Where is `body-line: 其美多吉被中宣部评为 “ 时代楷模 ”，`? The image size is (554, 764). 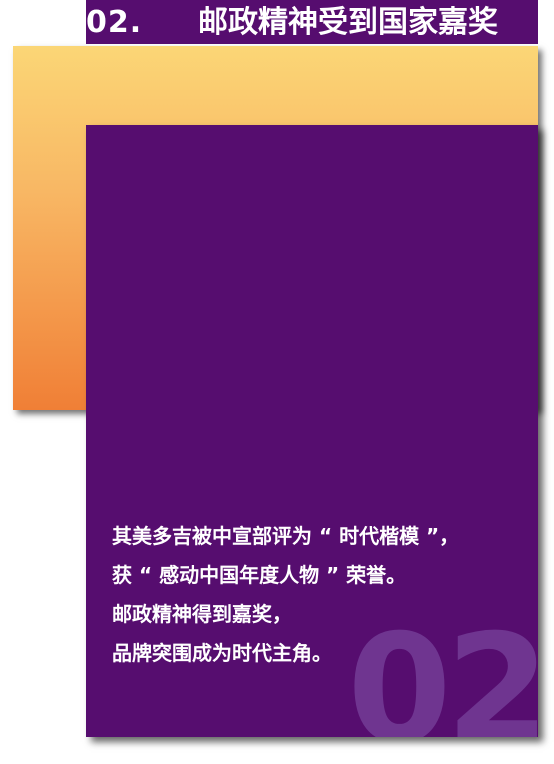
body-line: 其美多吉被中宣部评为 “ 时代楷模 ”， is located at coordinates (286, 536).